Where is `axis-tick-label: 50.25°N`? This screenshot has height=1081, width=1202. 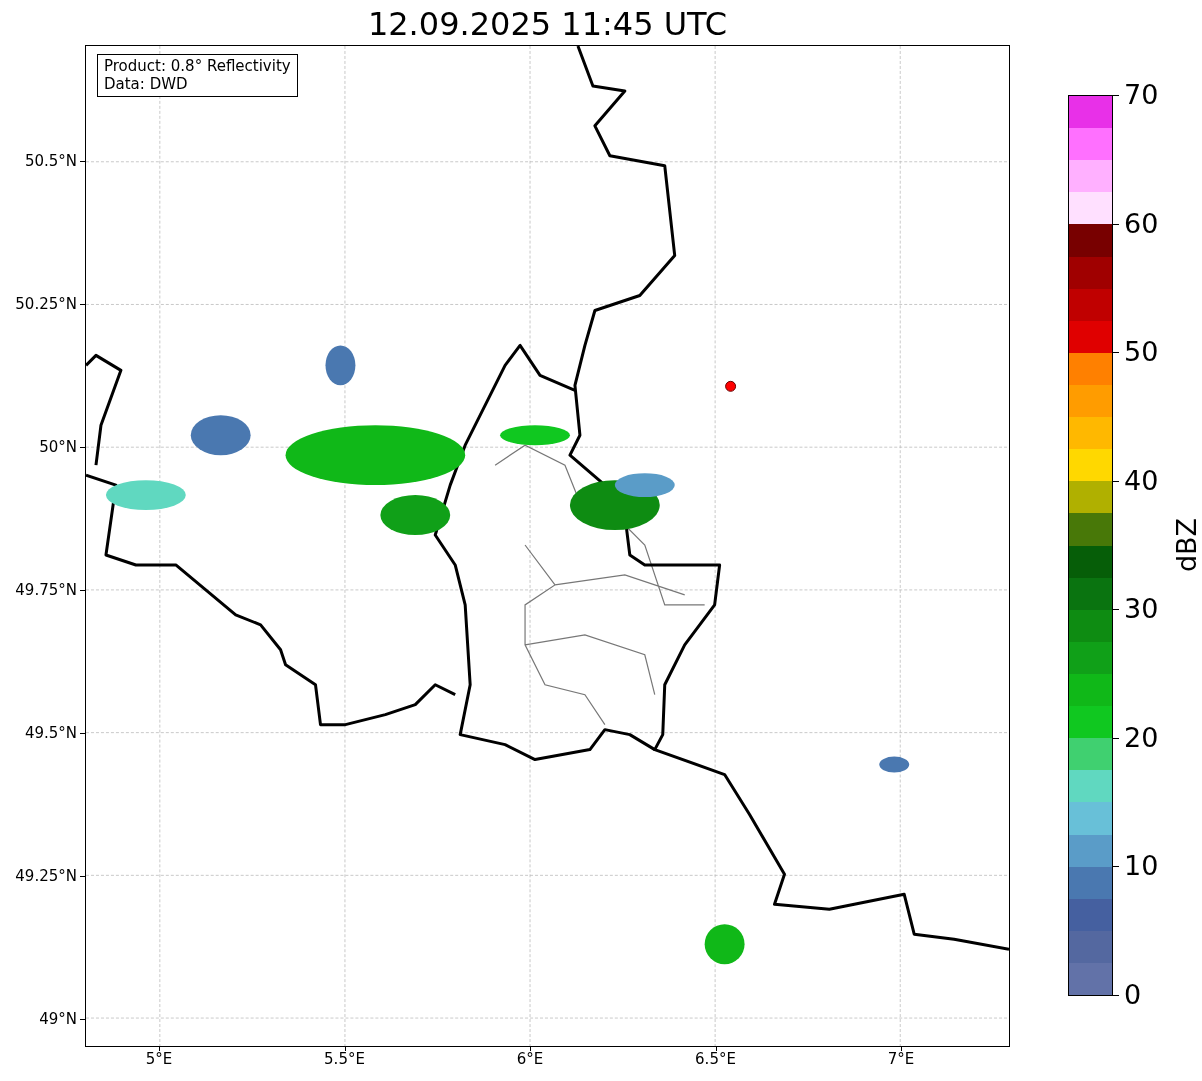
axis-tick-label: 50.25°N is located at coordinates (46, 304).